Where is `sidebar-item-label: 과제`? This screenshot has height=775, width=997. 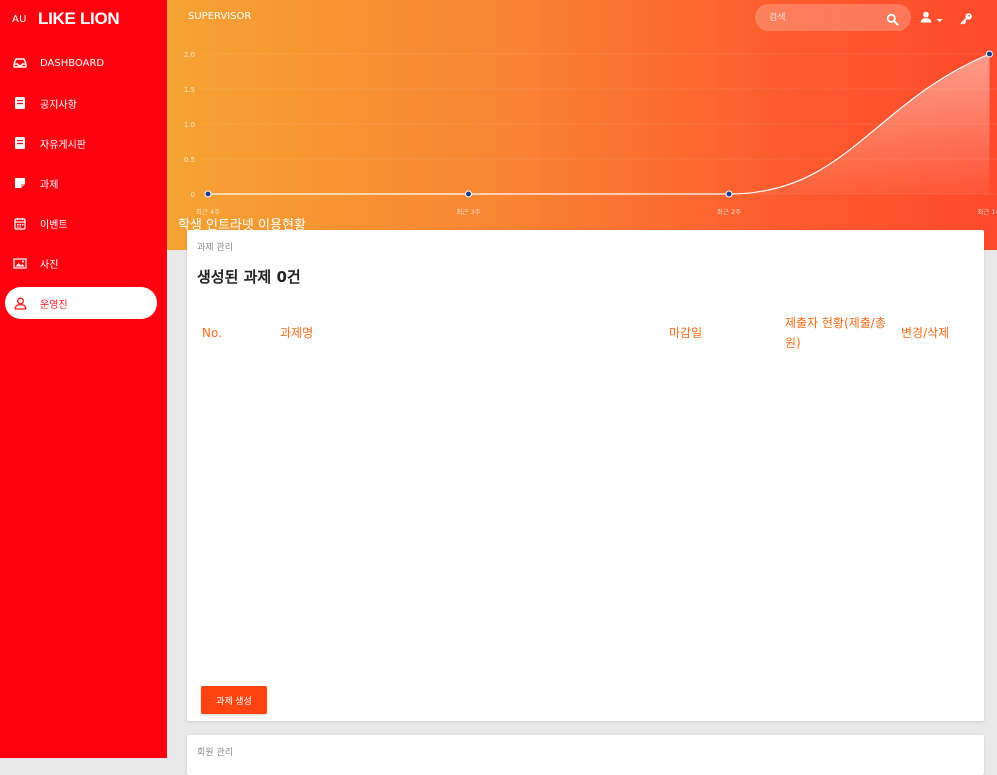 sidebar-item-label: 과제 is located at coordinates (49, 185).